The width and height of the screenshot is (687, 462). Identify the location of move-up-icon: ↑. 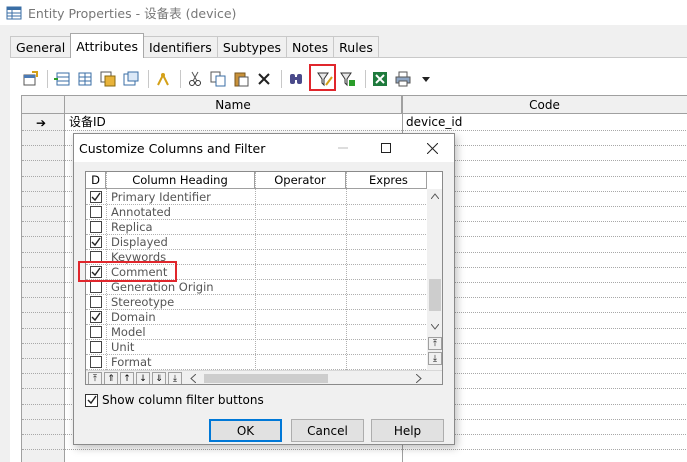
(127, 378).